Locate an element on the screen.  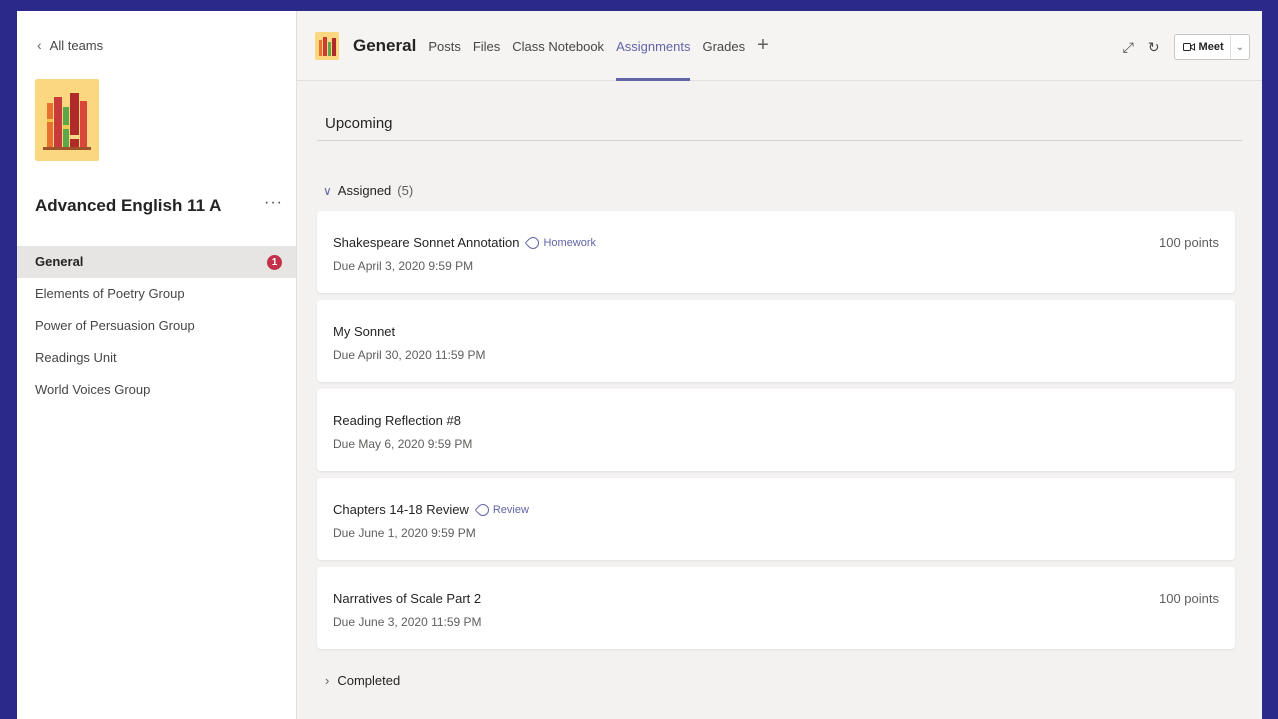
meet-label: Meet is located at coordinates (1211, 47).